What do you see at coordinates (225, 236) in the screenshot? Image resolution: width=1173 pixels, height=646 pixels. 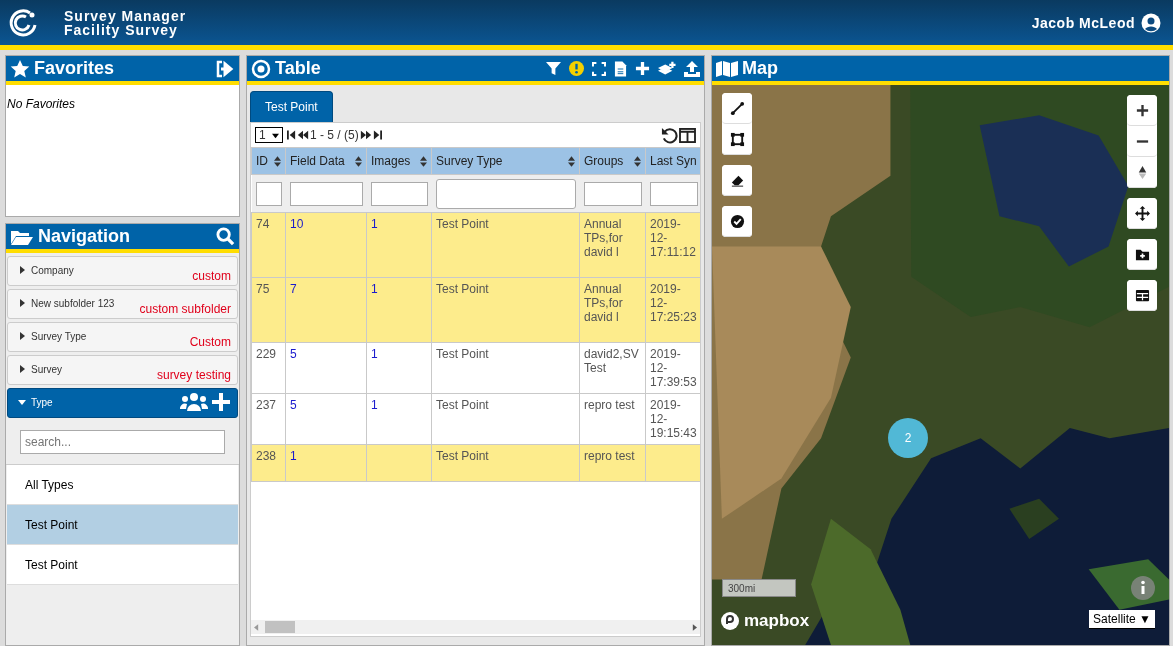 I see `search-icon` at bounding box center [225, 236].